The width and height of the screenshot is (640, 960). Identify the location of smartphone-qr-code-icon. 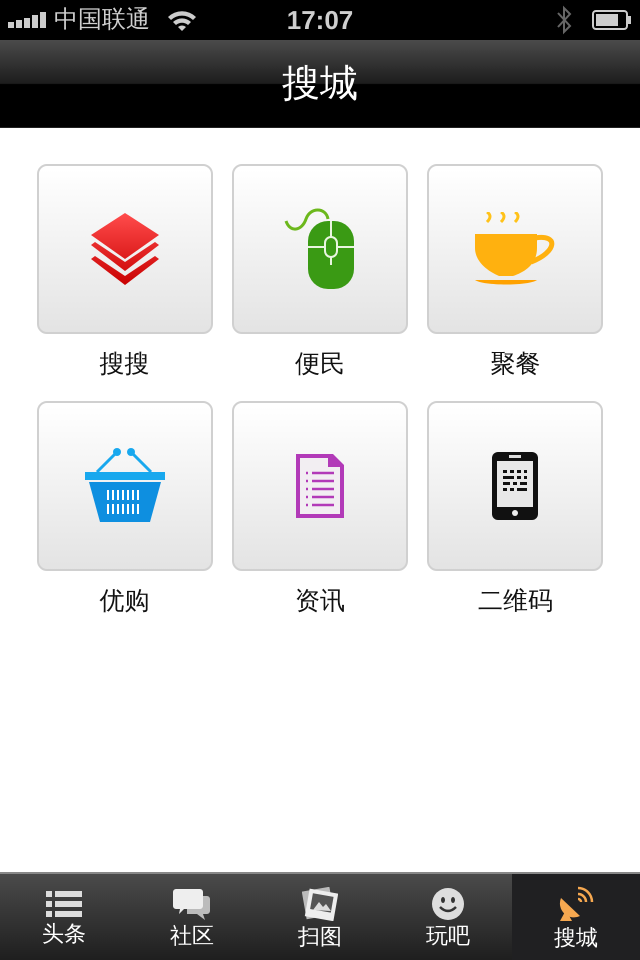
(515, 486).